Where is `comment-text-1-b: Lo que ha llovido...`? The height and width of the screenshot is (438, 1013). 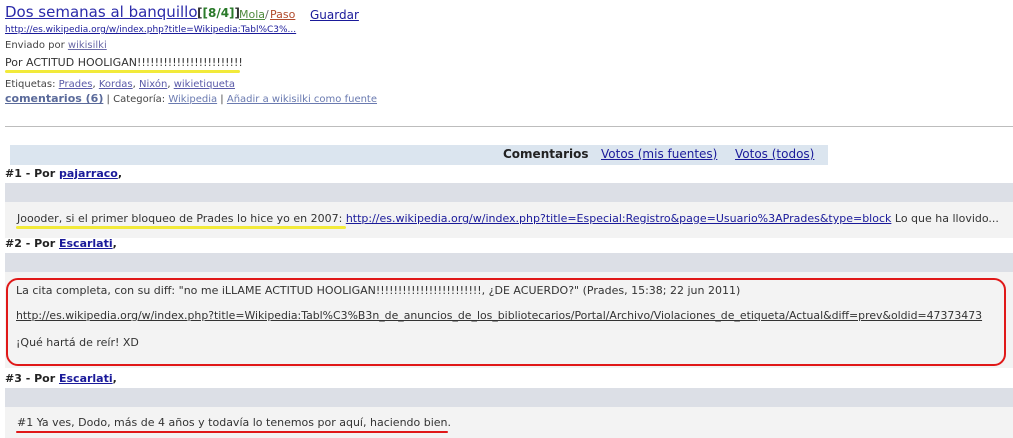 comment-text-1-b: Lo que ha llovido... is located at coordinates (946, 218).